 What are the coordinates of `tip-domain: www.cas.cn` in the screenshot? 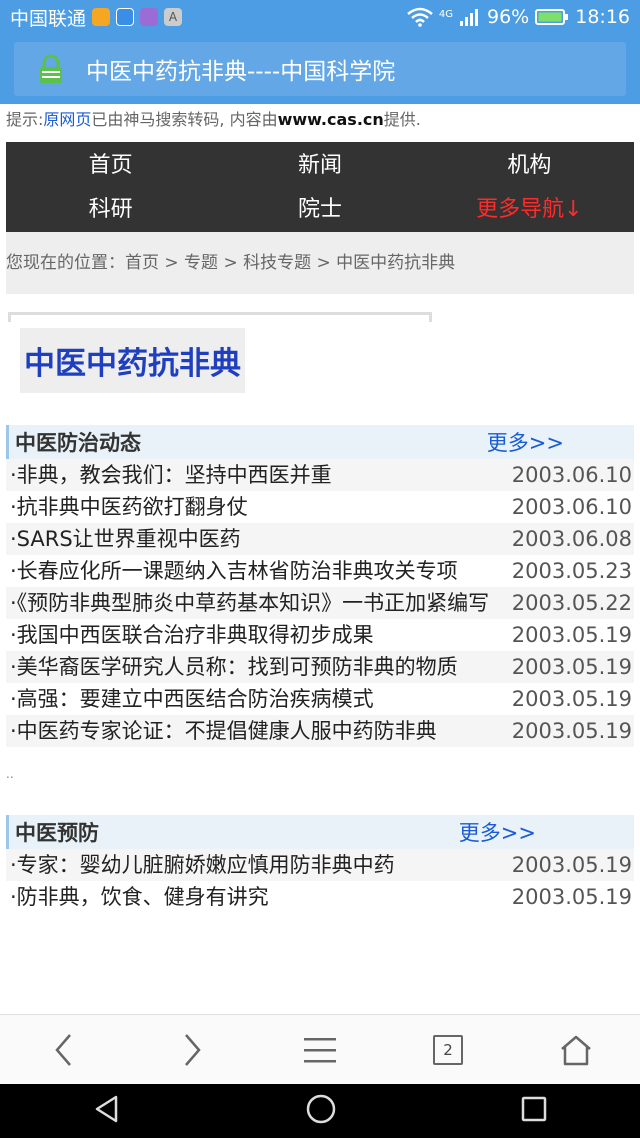 It's located at (330, 119).